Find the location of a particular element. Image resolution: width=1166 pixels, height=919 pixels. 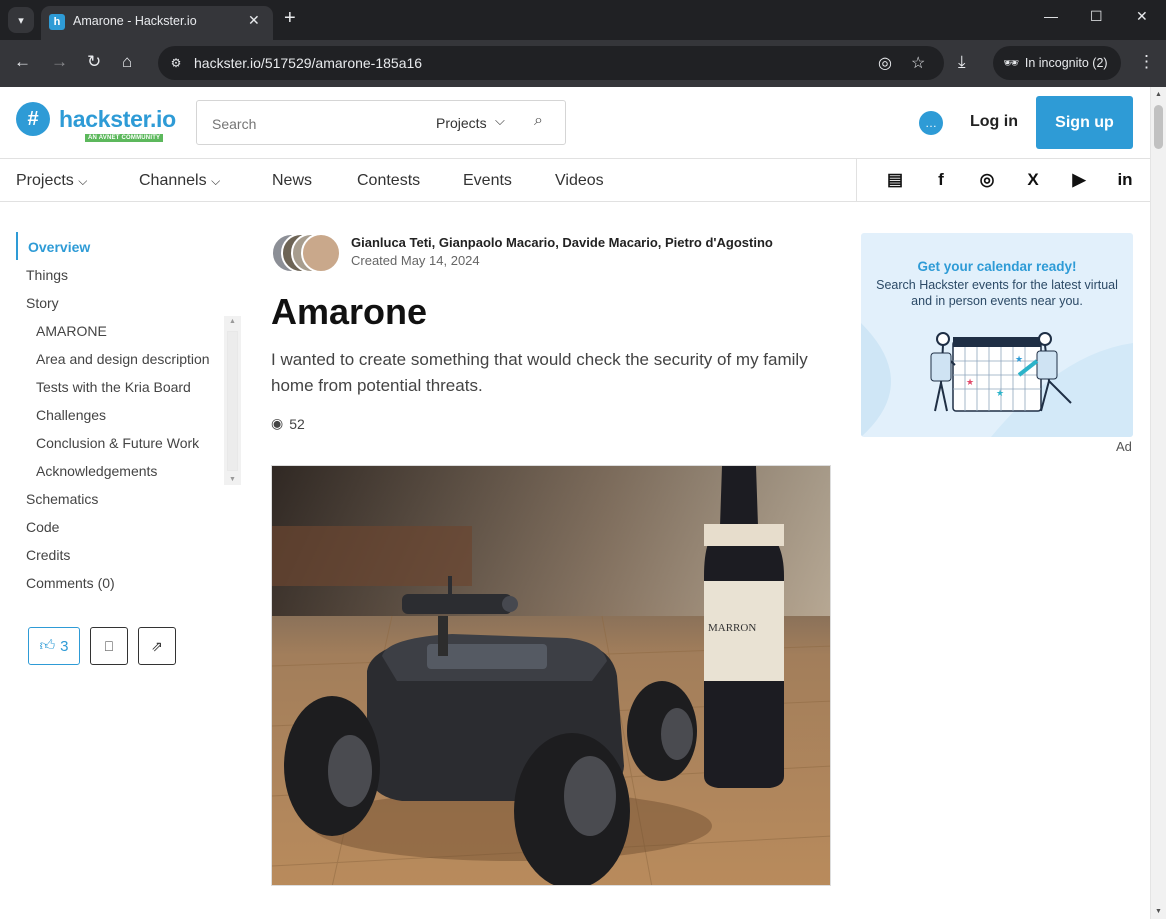

toc-story-tests-kria: Tests with the Kria Board is located at coordinates (113, 387).